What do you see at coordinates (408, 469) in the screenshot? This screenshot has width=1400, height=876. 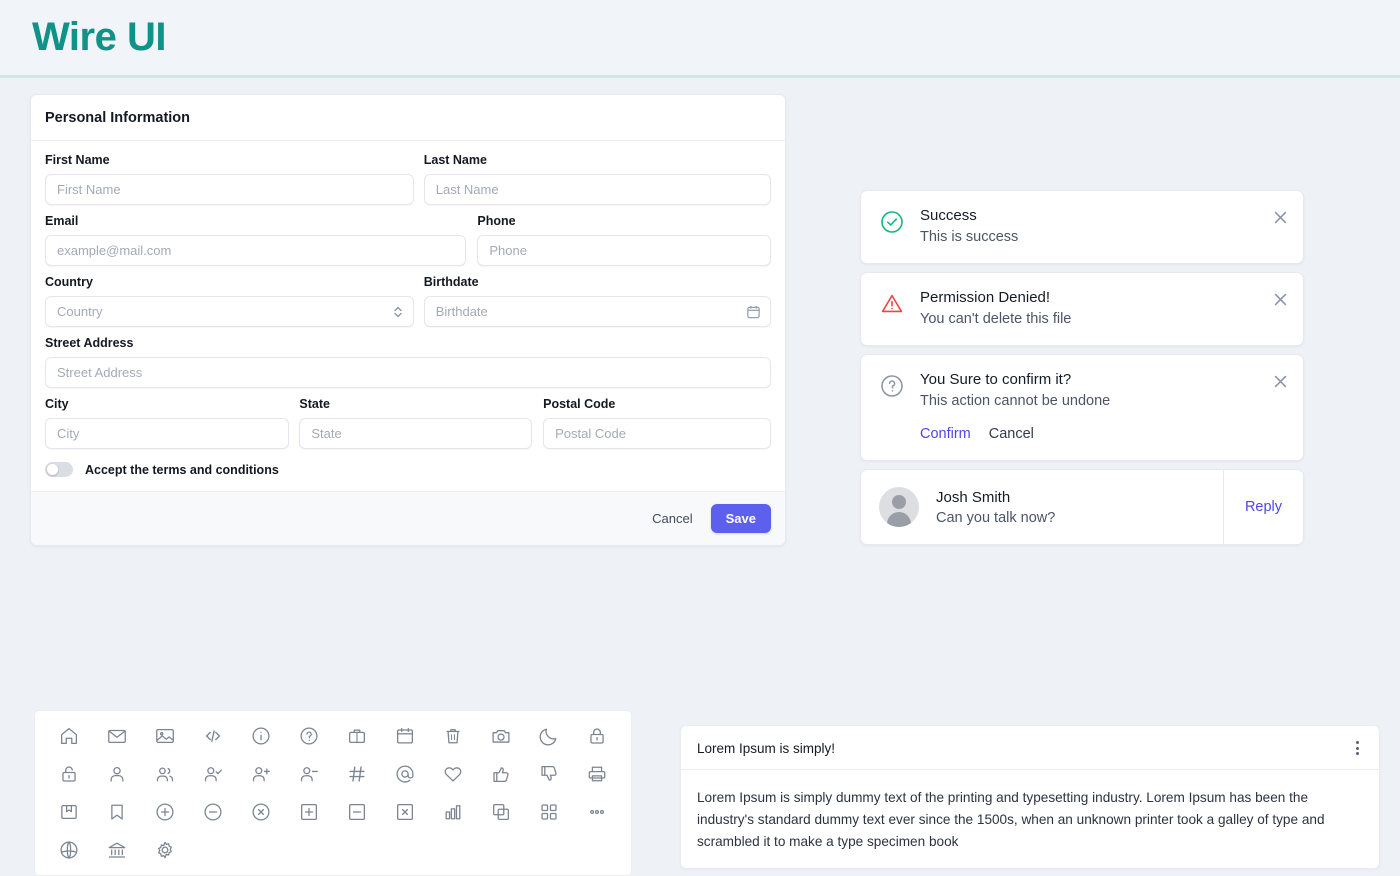 I see `terms-toggle-row: Accept the terms and conditions` at bounding box center [408, 469].